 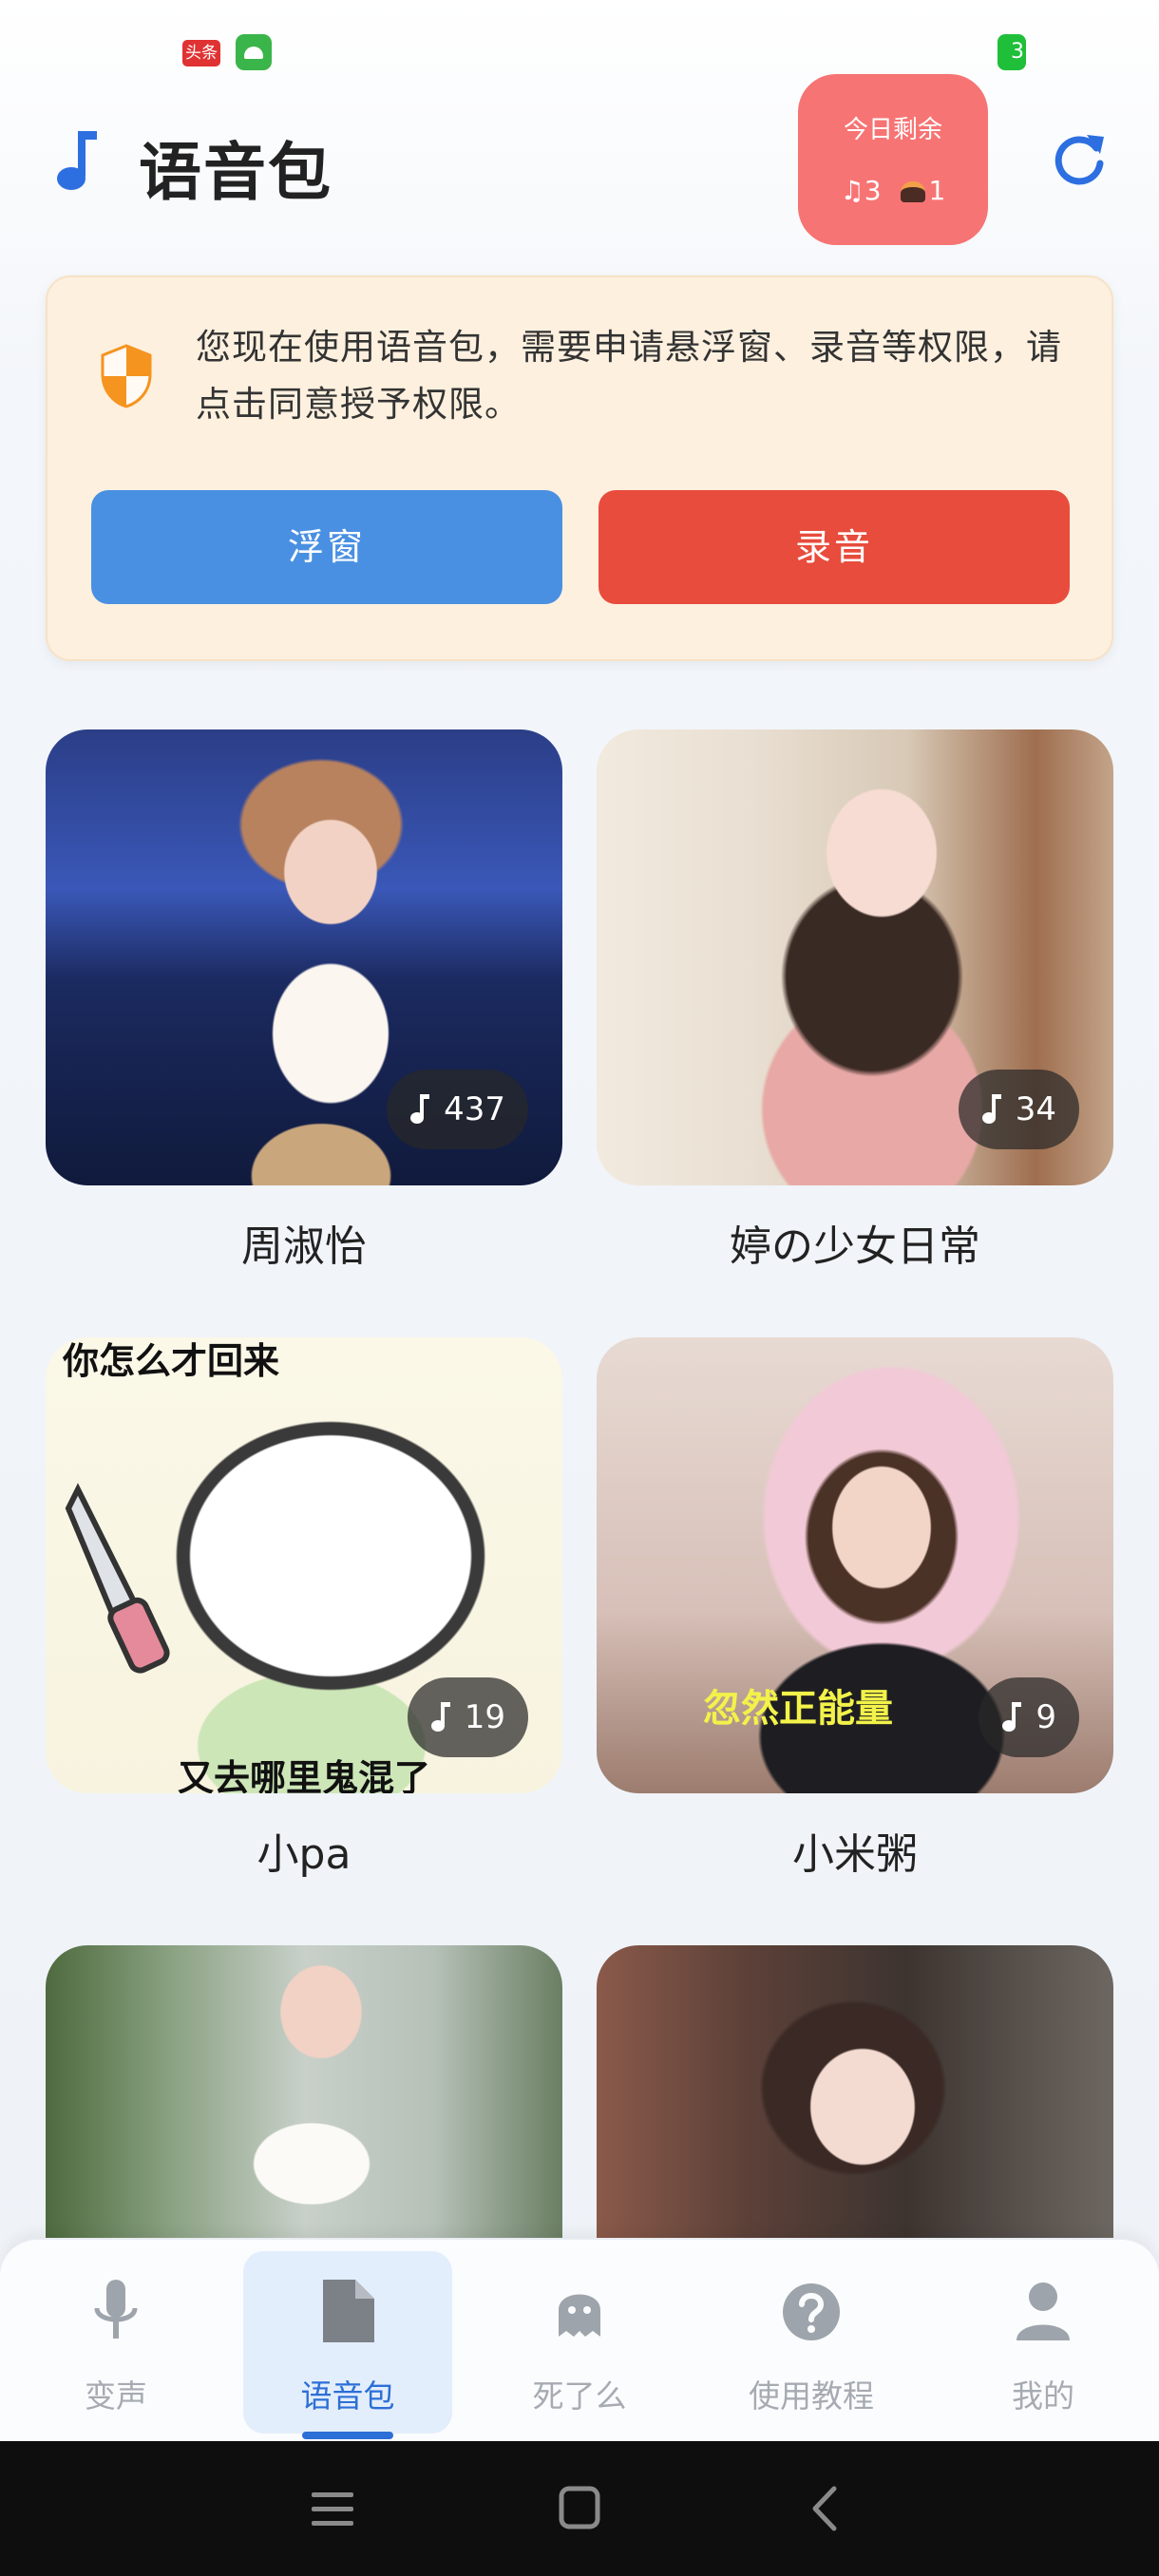 I want to click on nav-item-voice-pack: 语音包, so click(x=347, y=2345).